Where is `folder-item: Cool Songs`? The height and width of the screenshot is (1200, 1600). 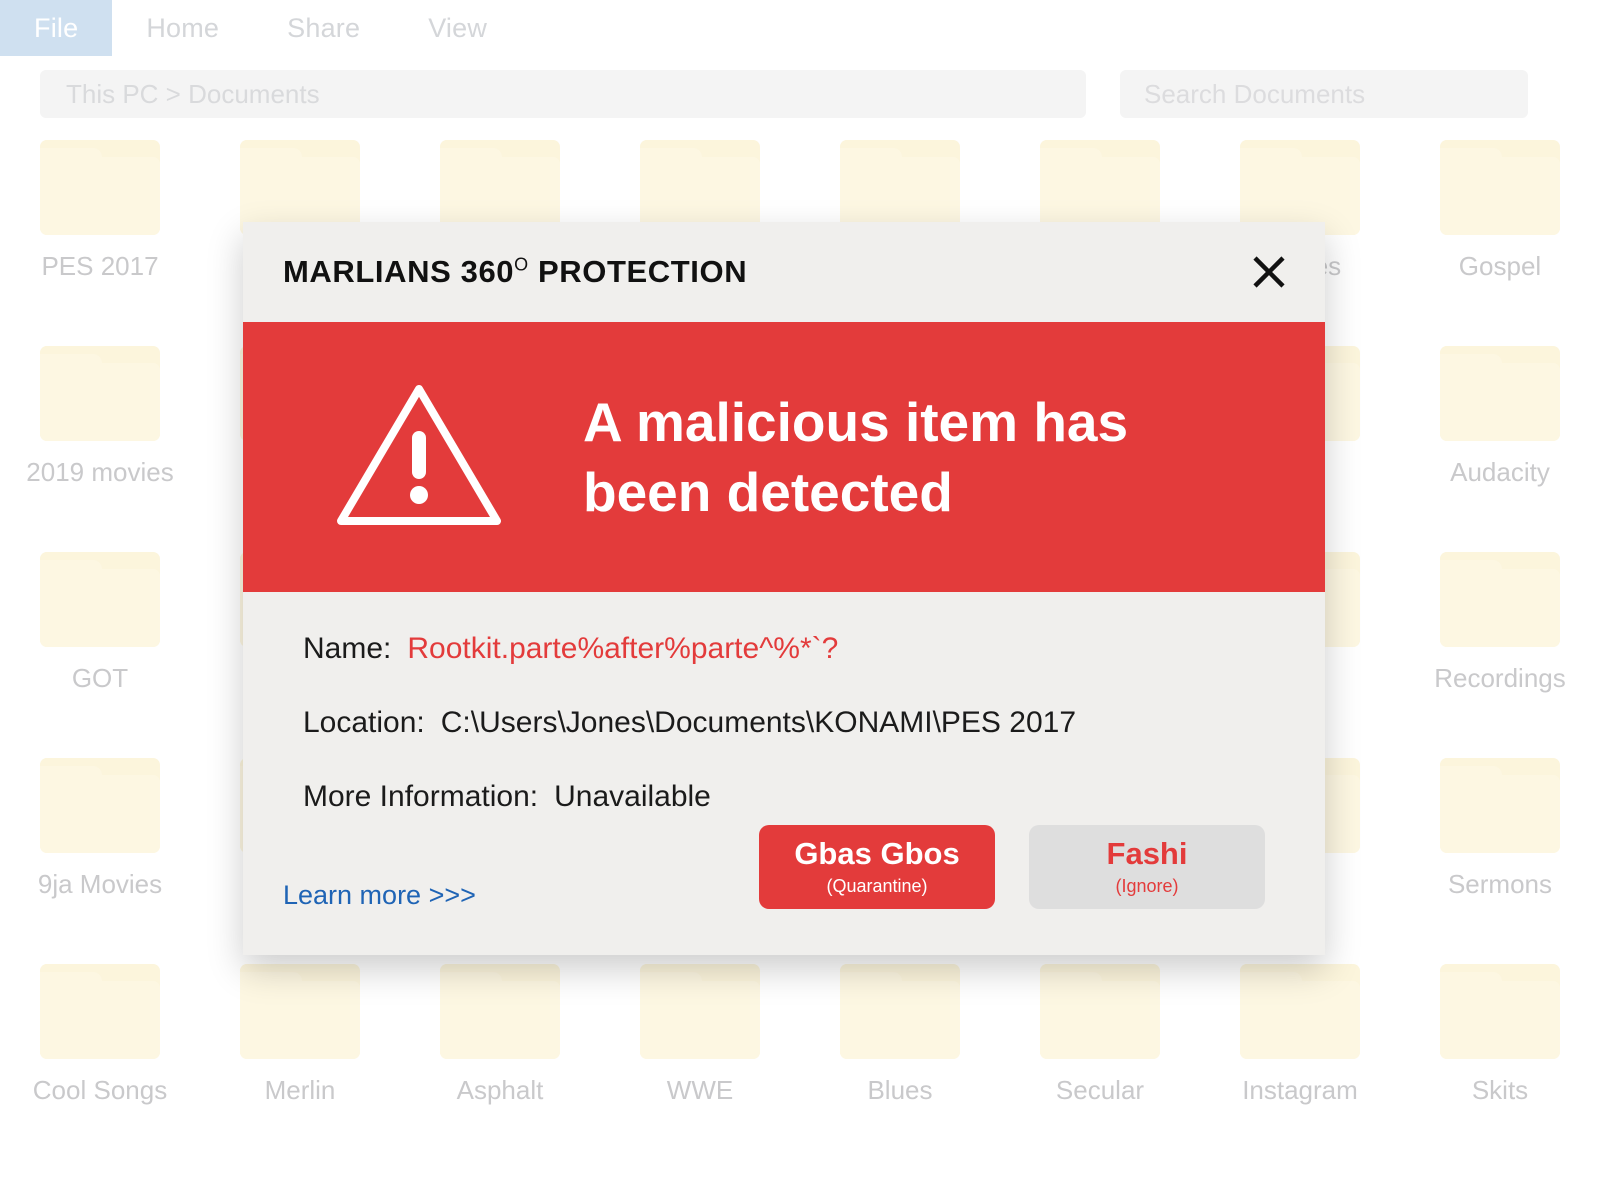 folder-item: Cool Songs is located at coordinates (100, 1059).